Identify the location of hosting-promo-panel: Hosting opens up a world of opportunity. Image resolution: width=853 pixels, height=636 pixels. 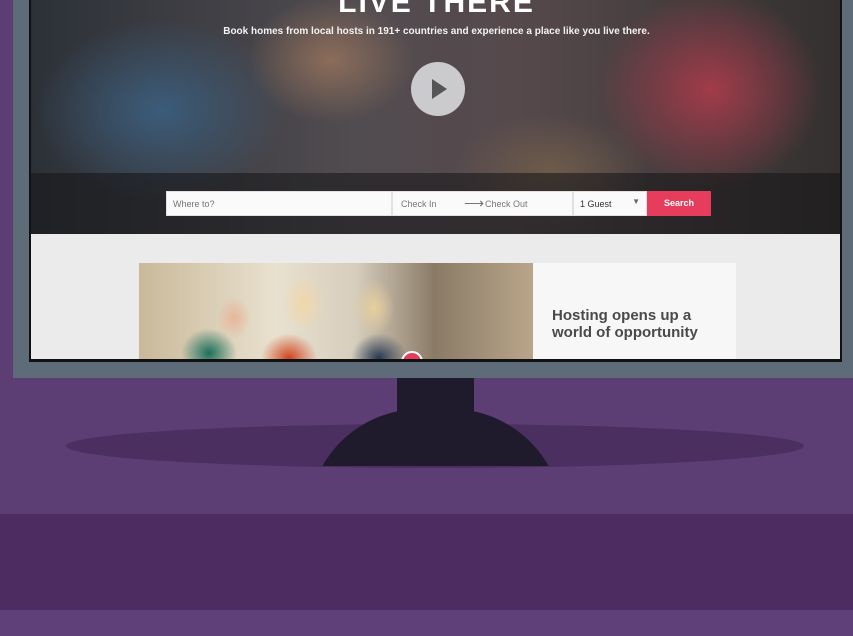
(634, 311).